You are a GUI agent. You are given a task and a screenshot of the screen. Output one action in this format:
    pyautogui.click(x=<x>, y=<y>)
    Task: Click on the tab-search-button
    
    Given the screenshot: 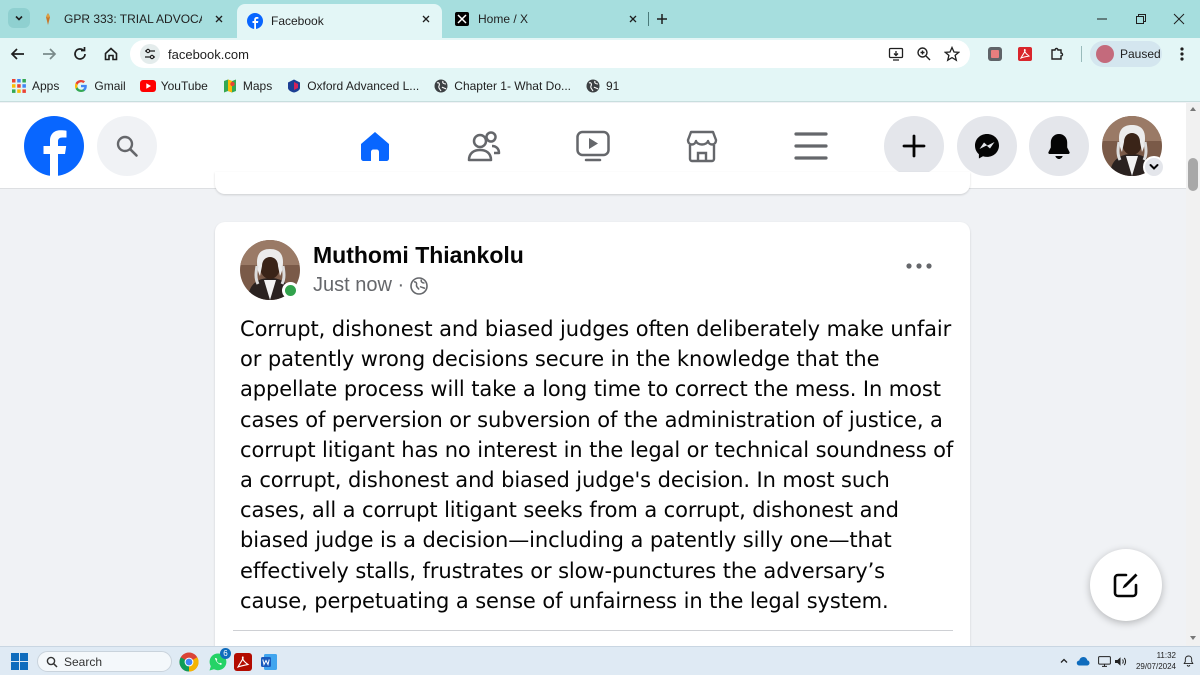 What is the action you would take?
    pyautogui.click(x=19, y=18)
    